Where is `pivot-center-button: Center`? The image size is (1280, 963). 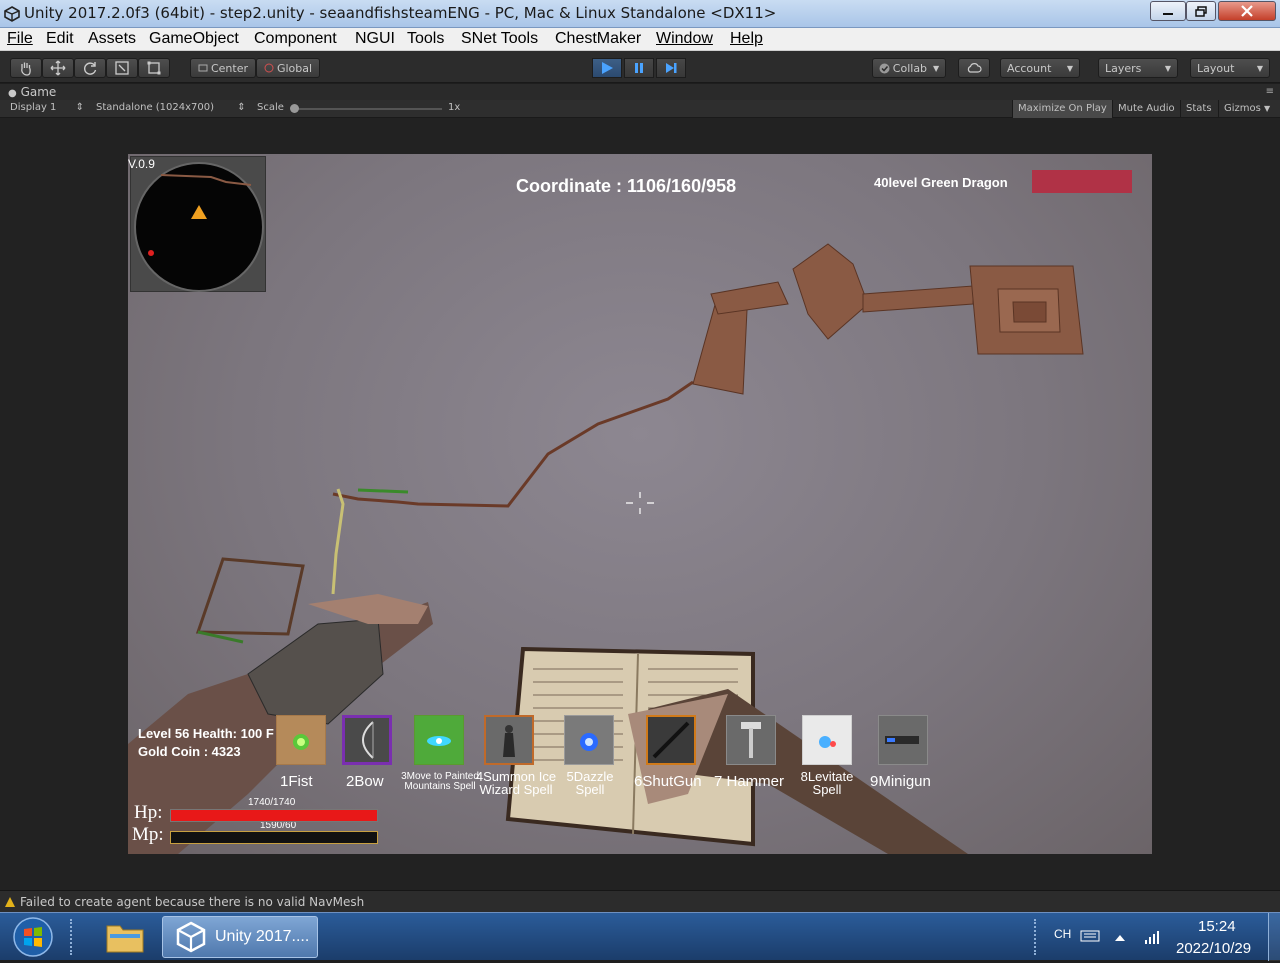
pivot-center-button: Center is located at coordinates (223, 68).